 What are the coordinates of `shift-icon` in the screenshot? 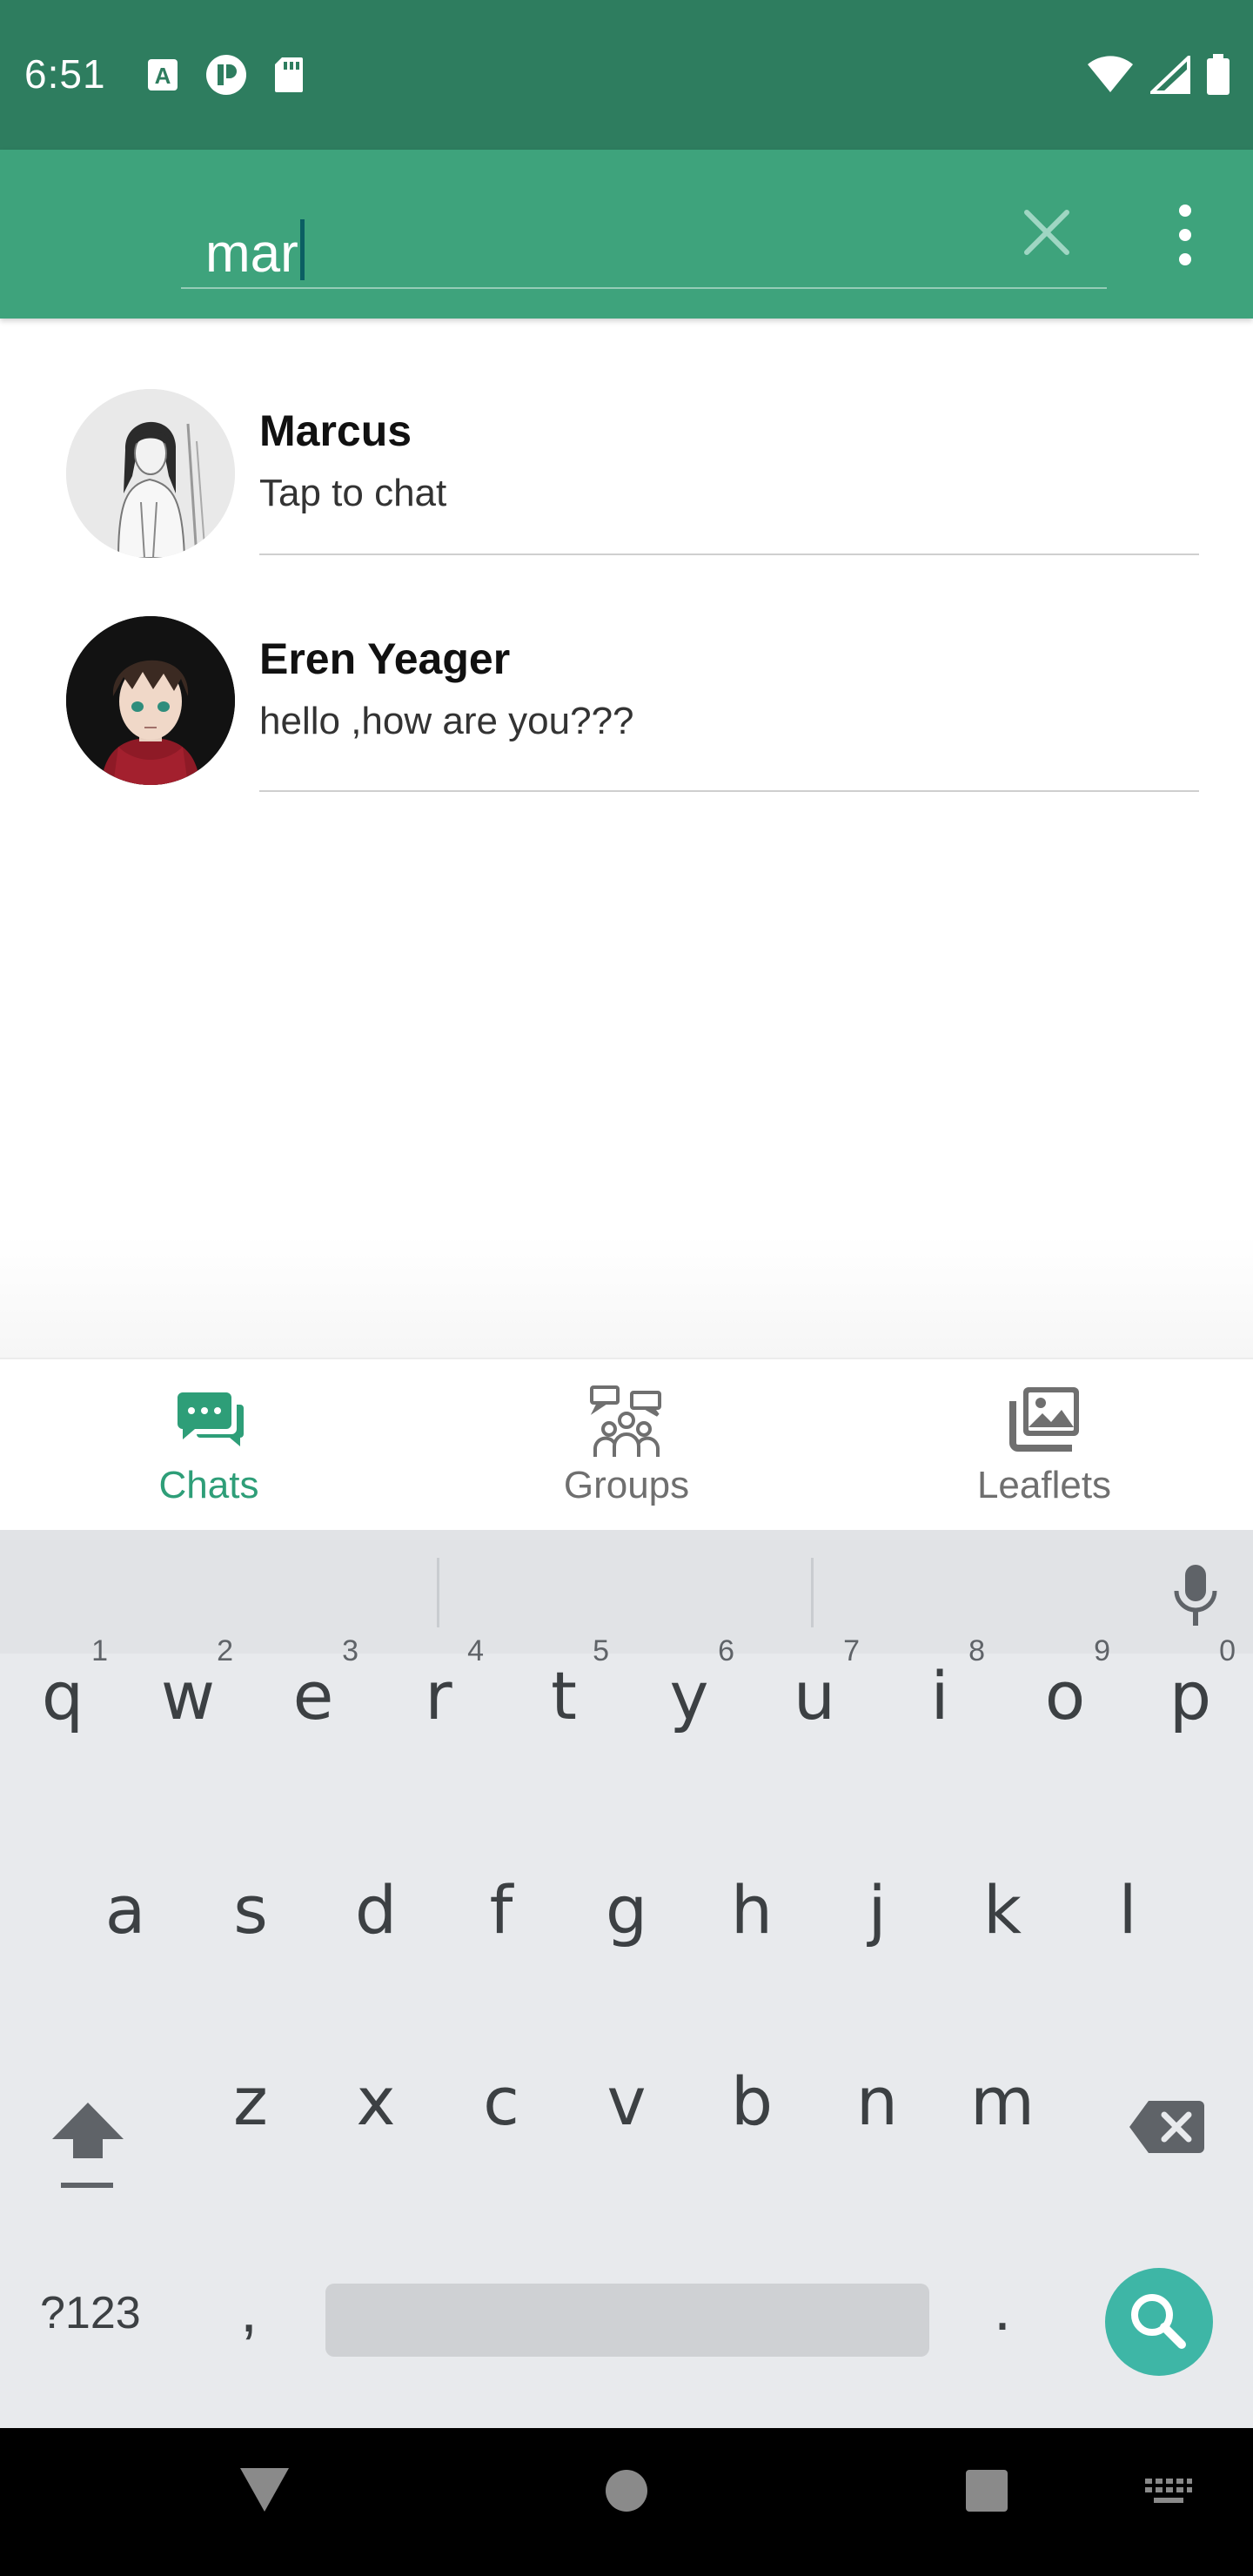 It's located at (88, 2148).